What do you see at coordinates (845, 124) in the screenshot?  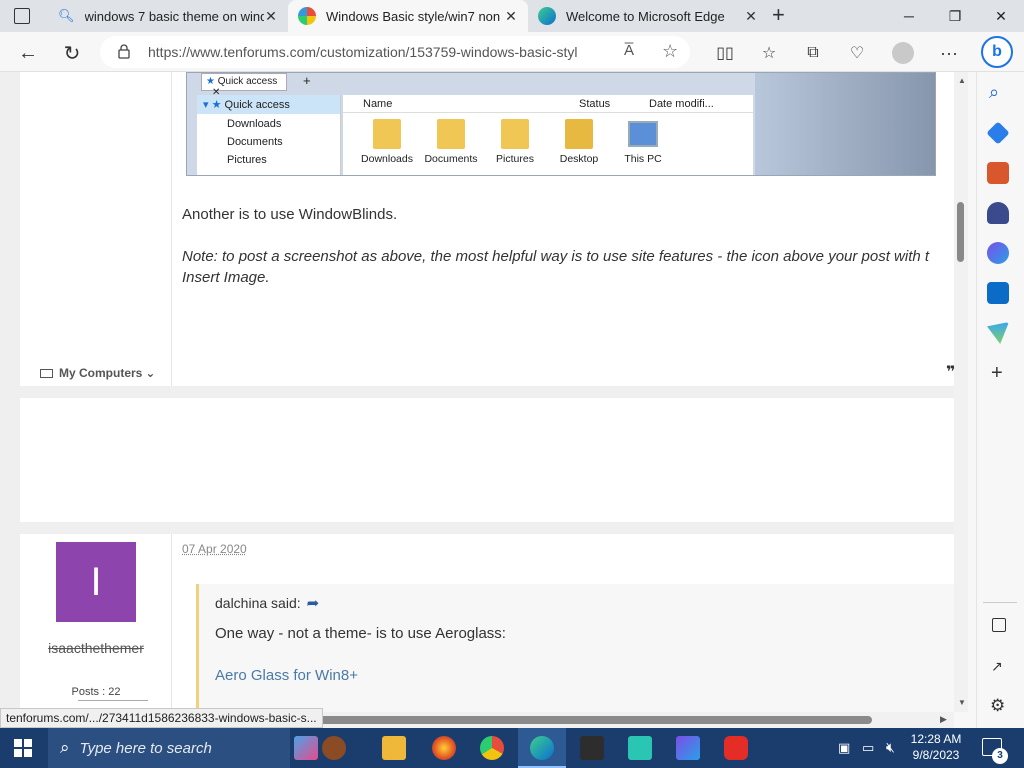 I see `screenshot-background` at bounding box center [845, 124].